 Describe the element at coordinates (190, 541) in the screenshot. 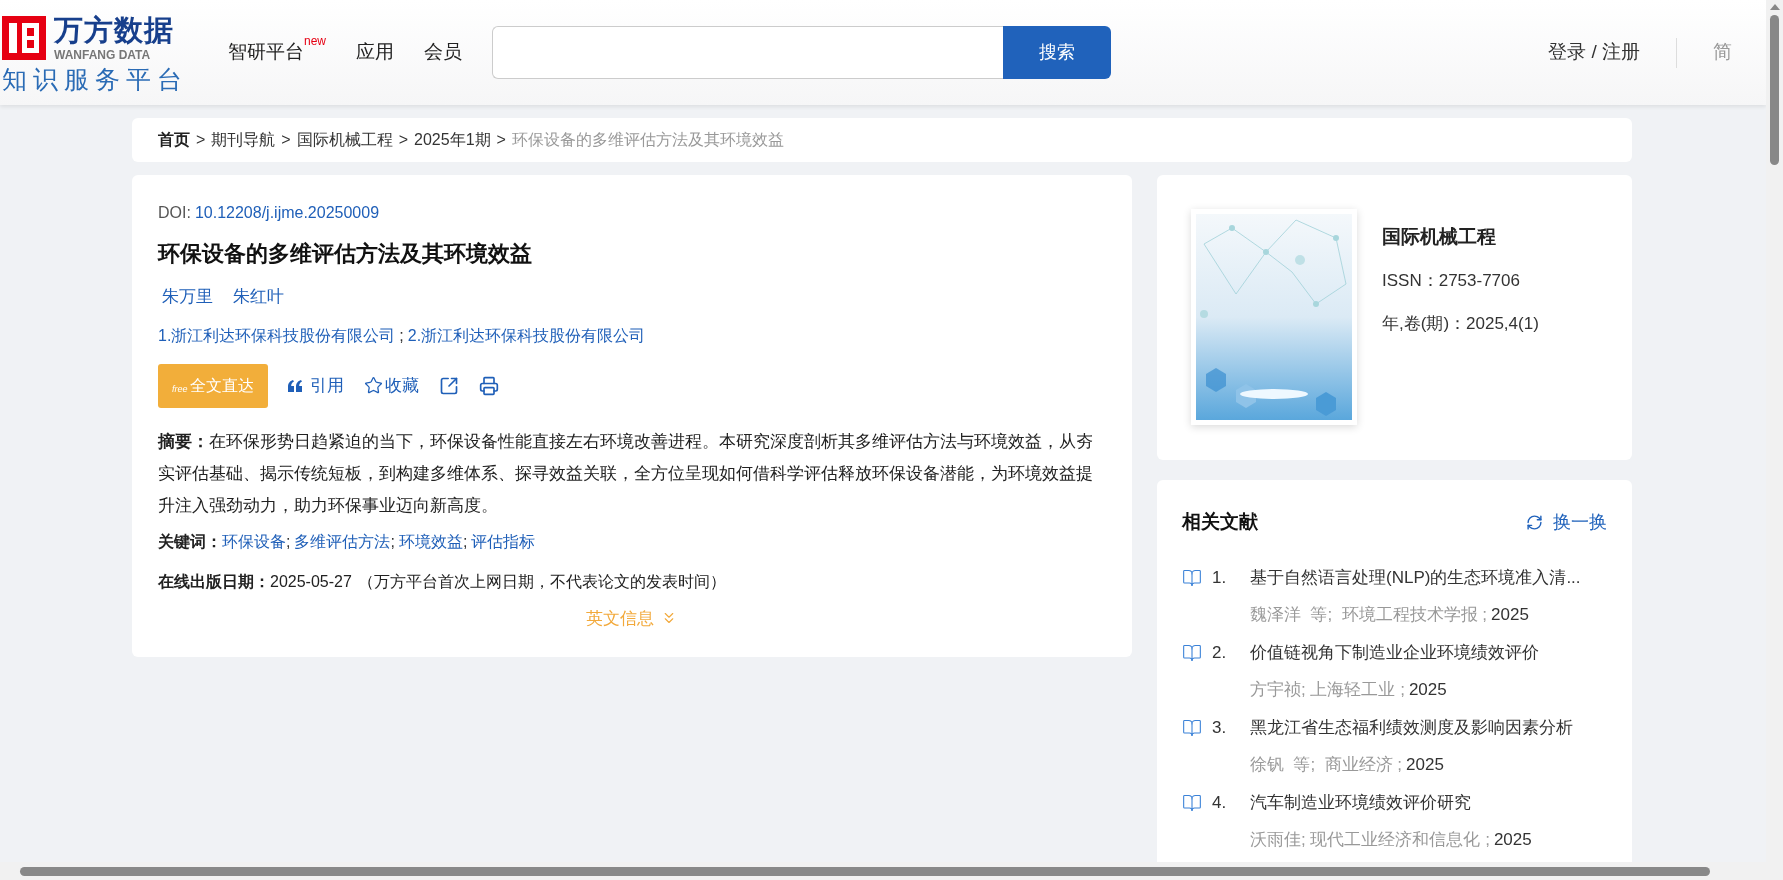

I see `keywords-label: 关键词：` at that location.